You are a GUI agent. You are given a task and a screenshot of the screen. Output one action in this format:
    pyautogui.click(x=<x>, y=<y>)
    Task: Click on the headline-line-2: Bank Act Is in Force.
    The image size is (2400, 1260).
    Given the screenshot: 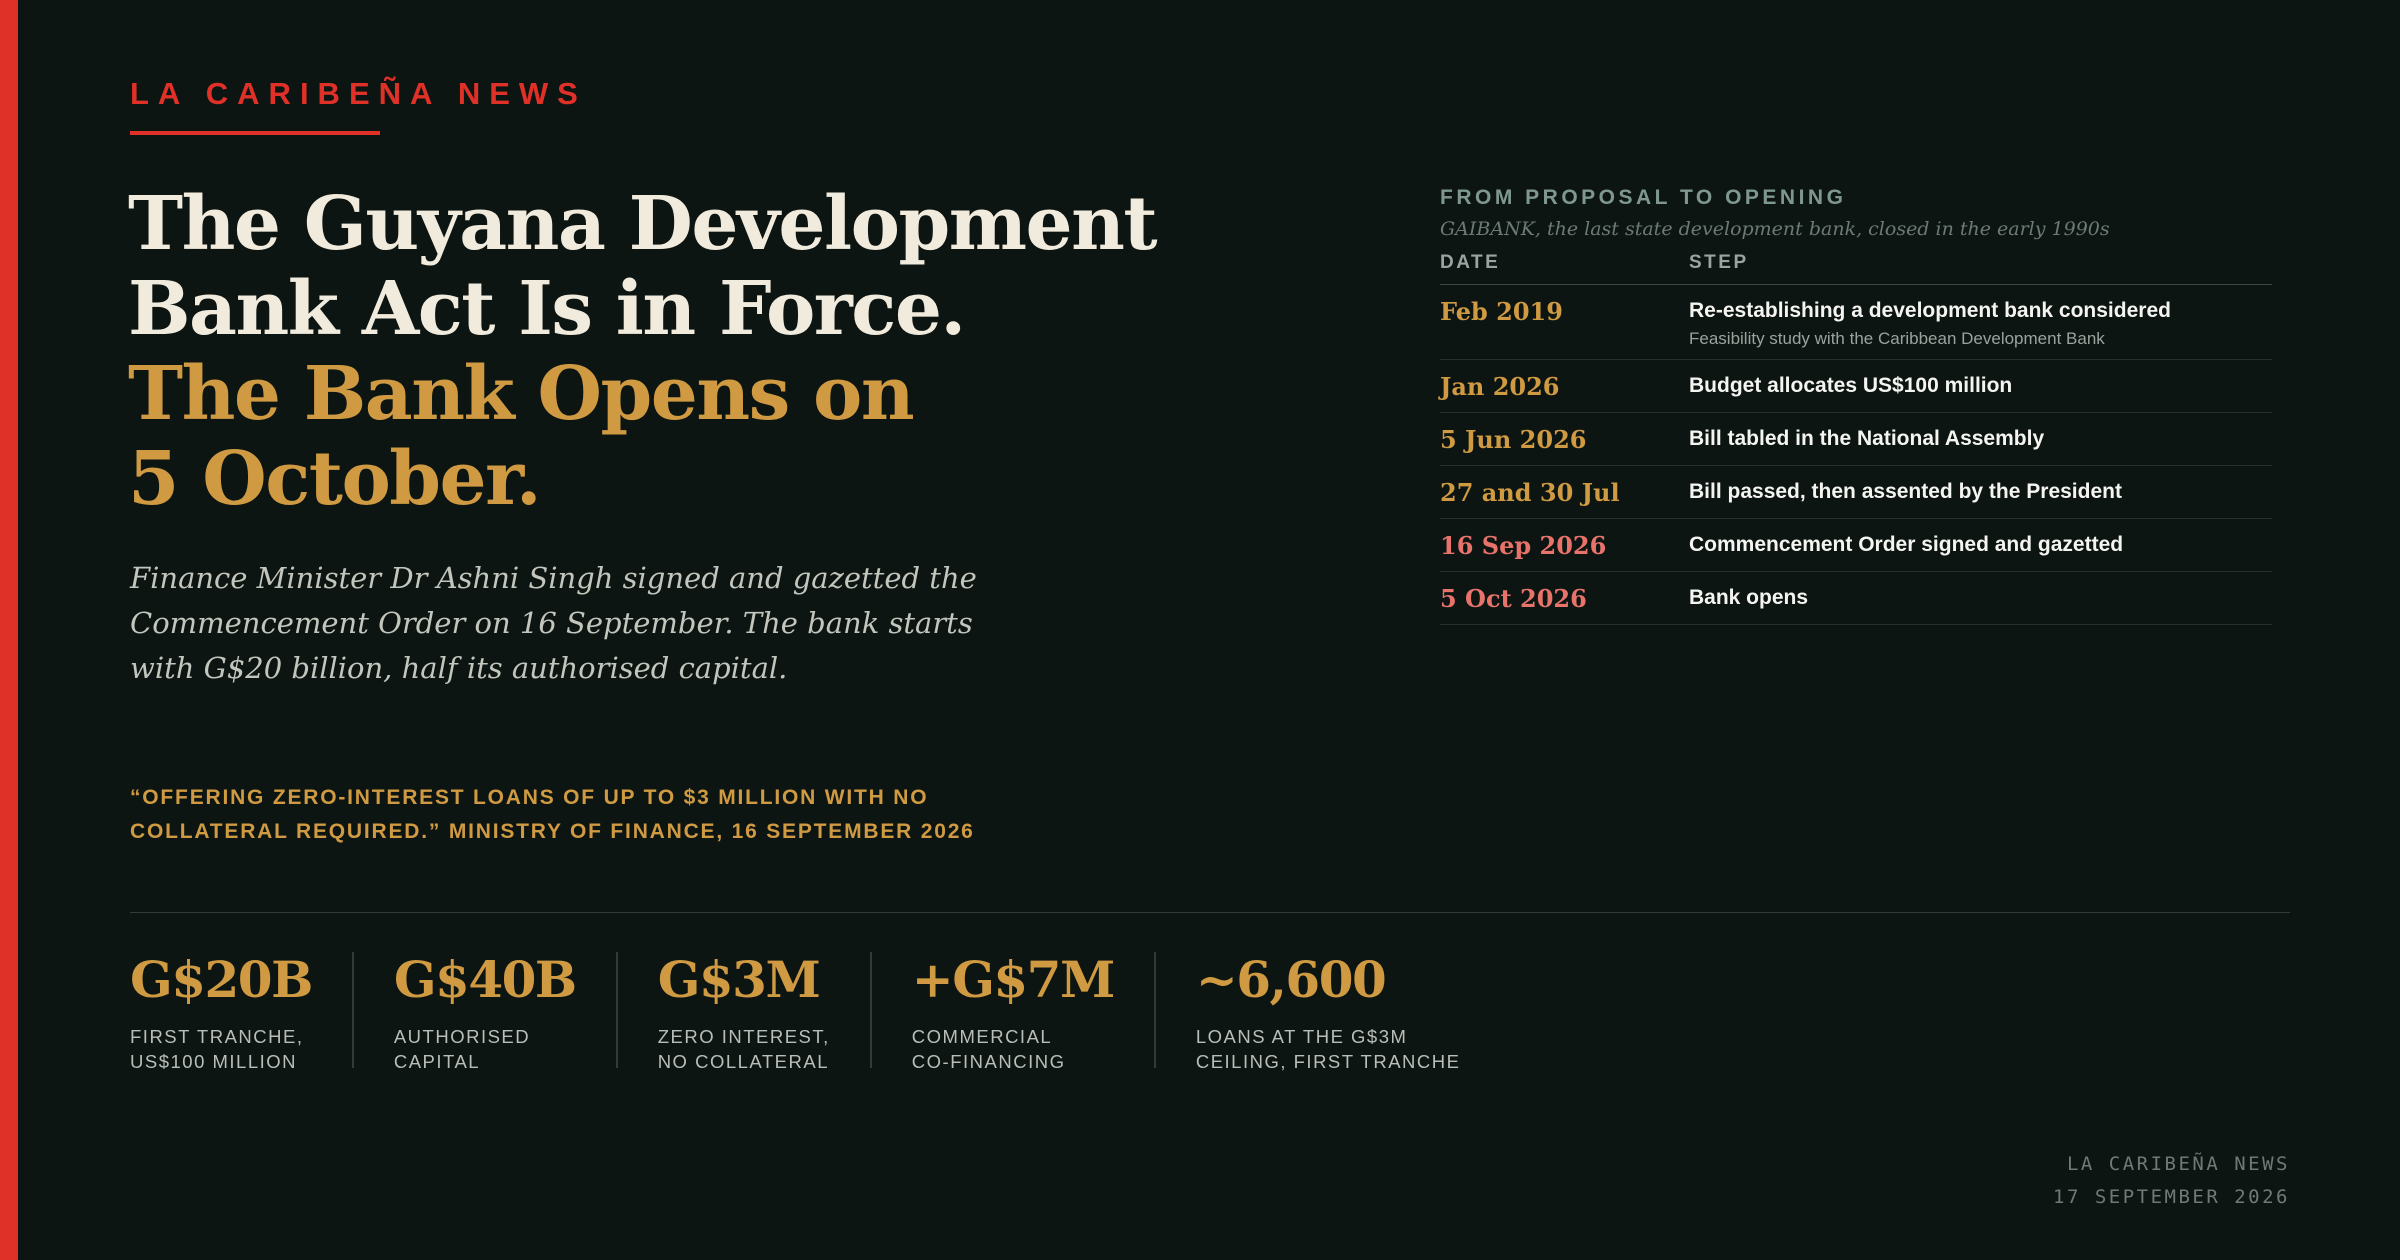 What is the action you would take?
    pyautogui.click(x=547, y=309)
    